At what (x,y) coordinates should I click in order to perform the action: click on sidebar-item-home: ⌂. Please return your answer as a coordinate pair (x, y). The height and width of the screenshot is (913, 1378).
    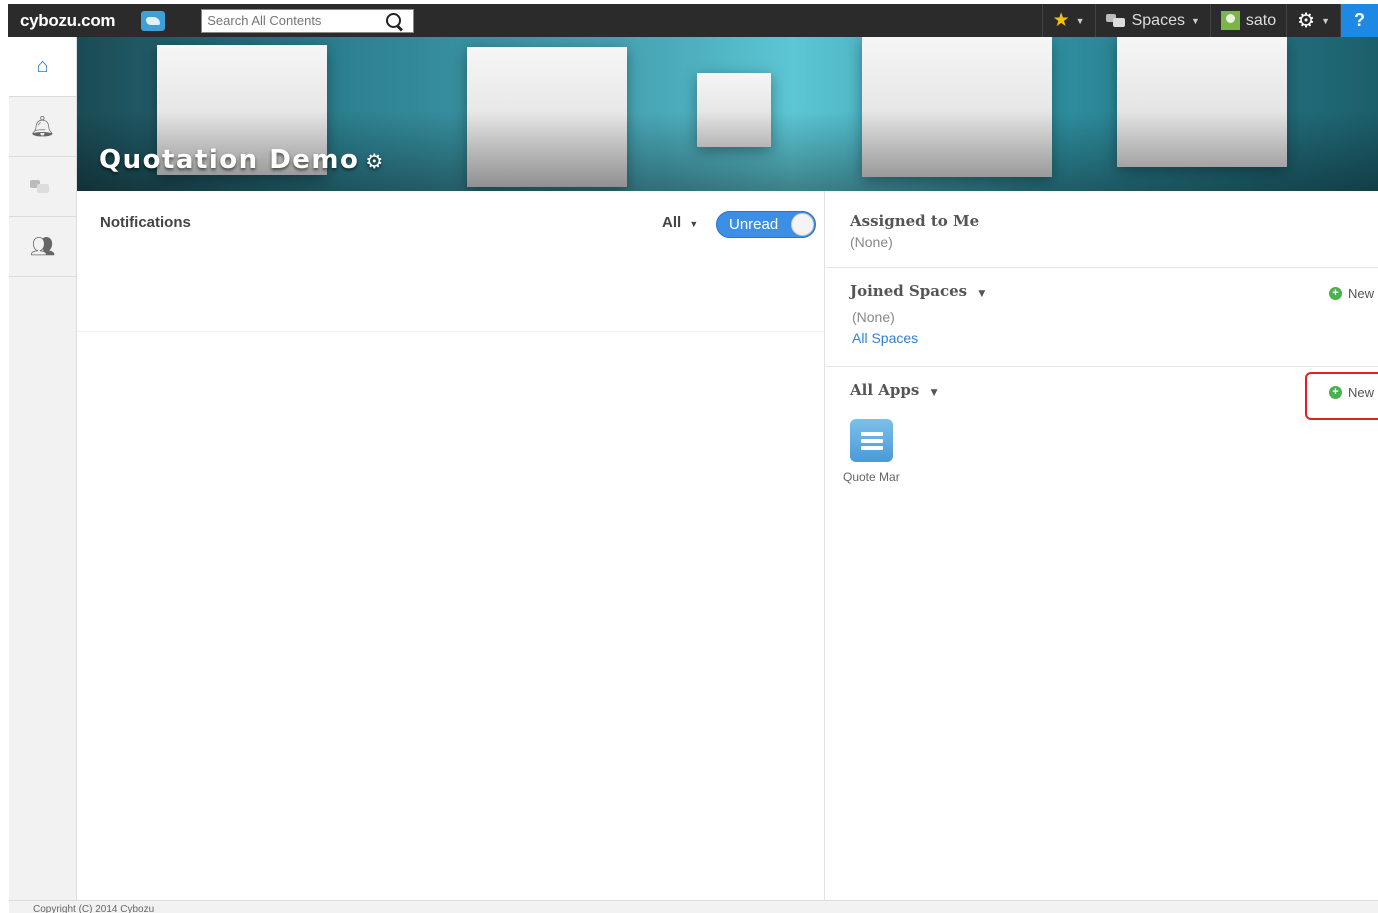
    Looking at the image, I should click on (42, 67).